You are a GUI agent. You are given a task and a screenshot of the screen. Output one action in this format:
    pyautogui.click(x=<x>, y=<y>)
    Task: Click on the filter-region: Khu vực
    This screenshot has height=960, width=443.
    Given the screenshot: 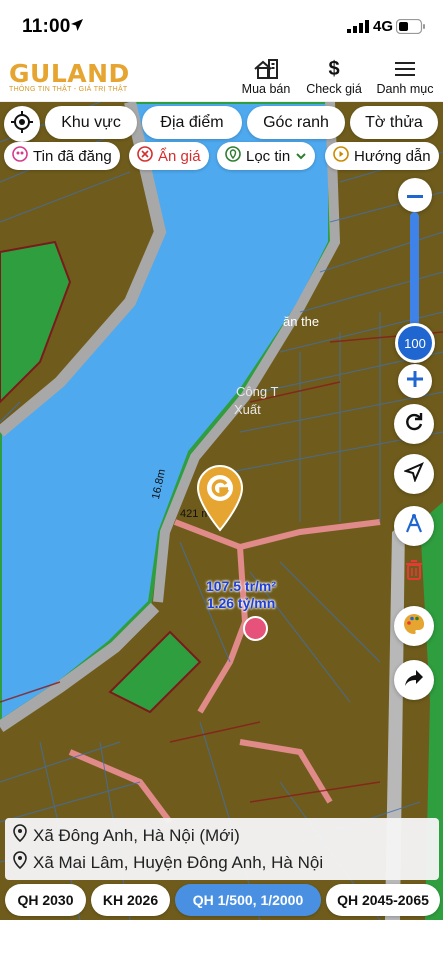 What is the action you would take?
    pyautogui.click(x=91, y=122)
    